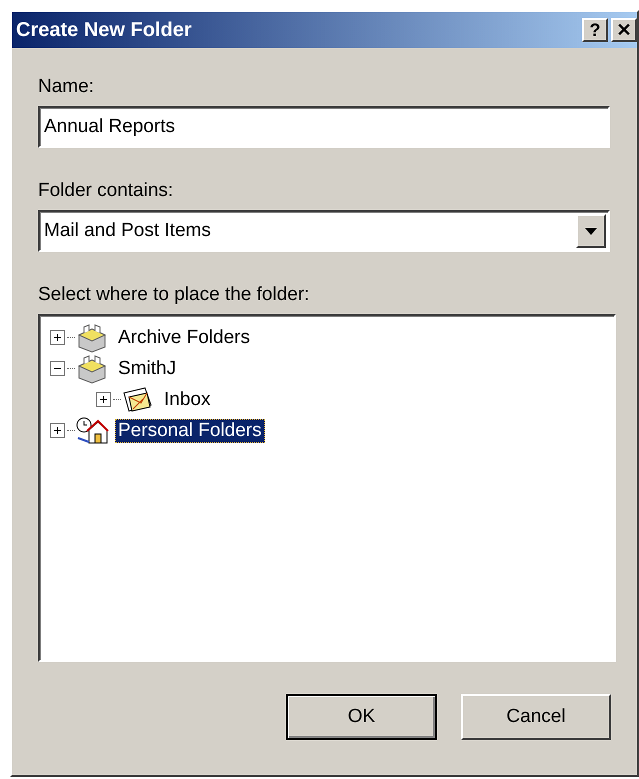 This screenshot has height=779, width=639. I want to click on field-label: Folder contains:, so click(106, 191).